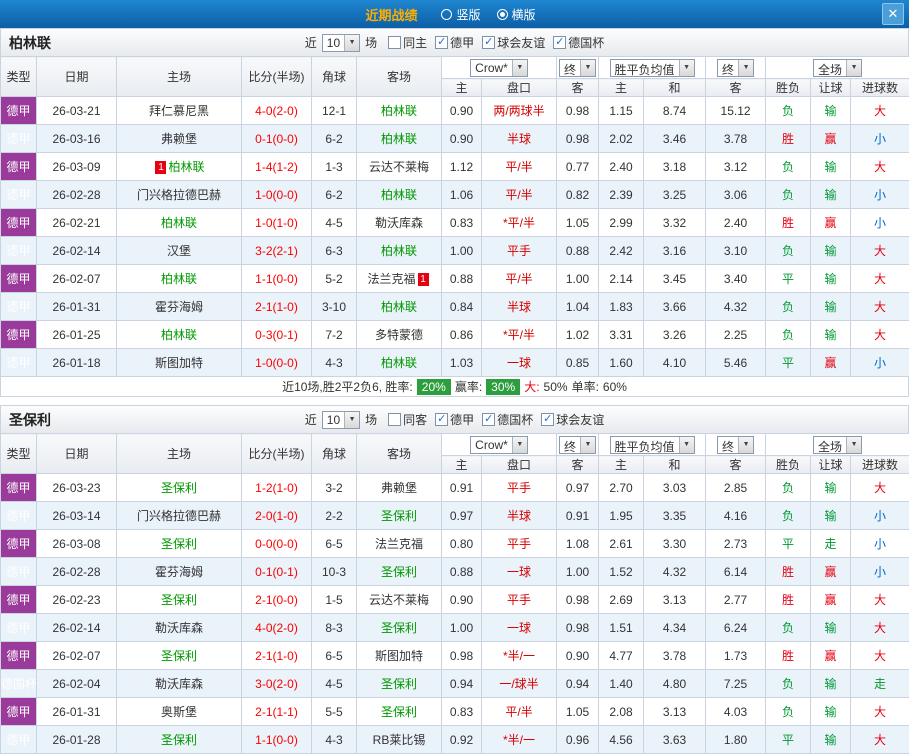 The image size is (909, 754). I want to click on home-team-cell: 斯图加特, so click(179, 362).